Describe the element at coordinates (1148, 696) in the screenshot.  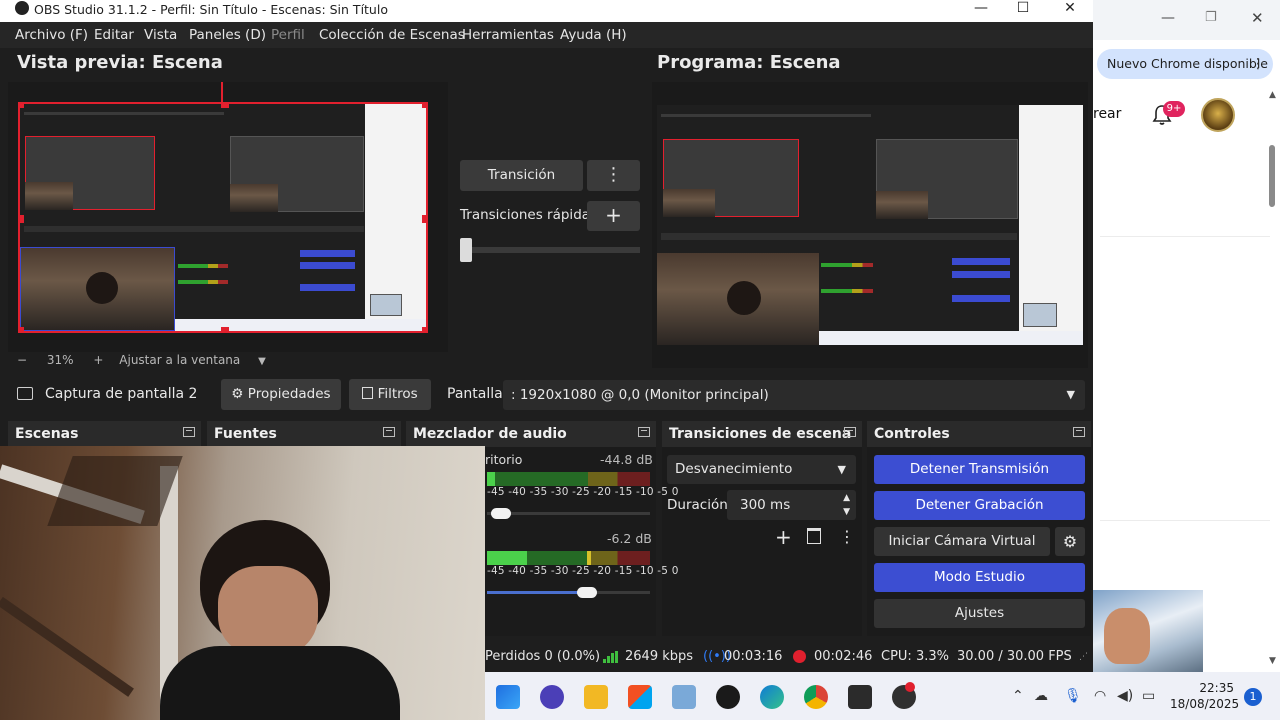
I see `battery-icon: ▭` at that location.